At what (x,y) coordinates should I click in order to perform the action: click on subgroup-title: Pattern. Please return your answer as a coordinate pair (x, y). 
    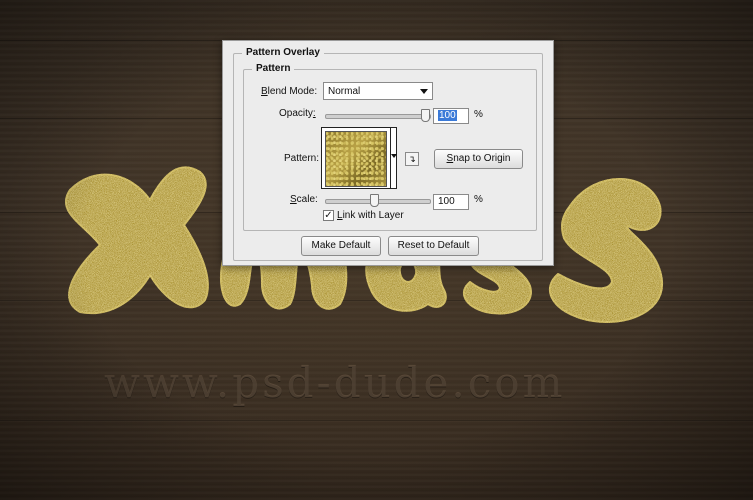
    Looking at the image, I should click on (273, 68).